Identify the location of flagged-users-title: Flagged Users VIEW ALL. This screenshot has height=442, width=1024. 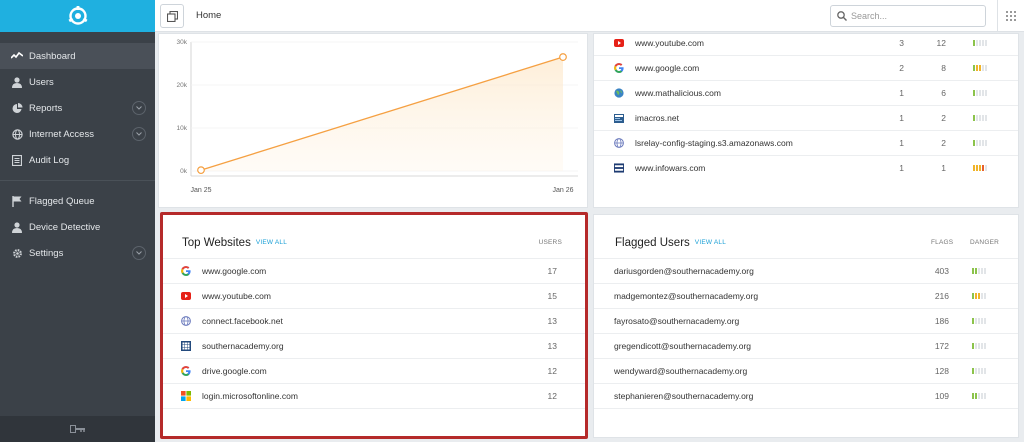
(670, 243).